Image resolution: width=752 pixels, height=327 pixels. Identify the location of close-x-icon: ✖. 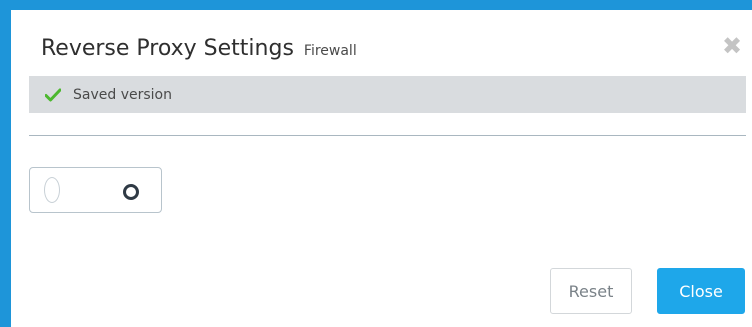
(732, 46).